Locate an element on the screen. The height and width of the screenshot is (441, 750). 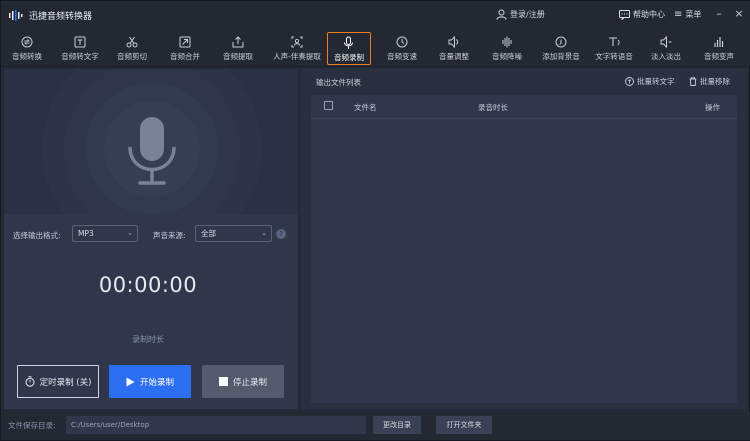
tab-label: 音频剪切 is located at coordinates (132, 56).